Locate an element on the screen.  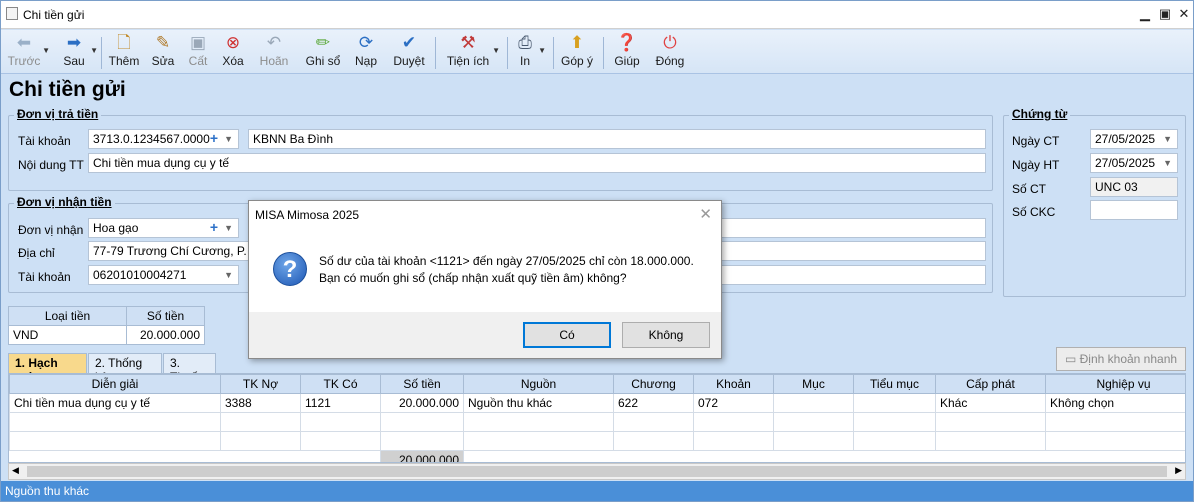
payee-unit-select: Hoa gạo + ▼ is located at coordinates (163, 228).